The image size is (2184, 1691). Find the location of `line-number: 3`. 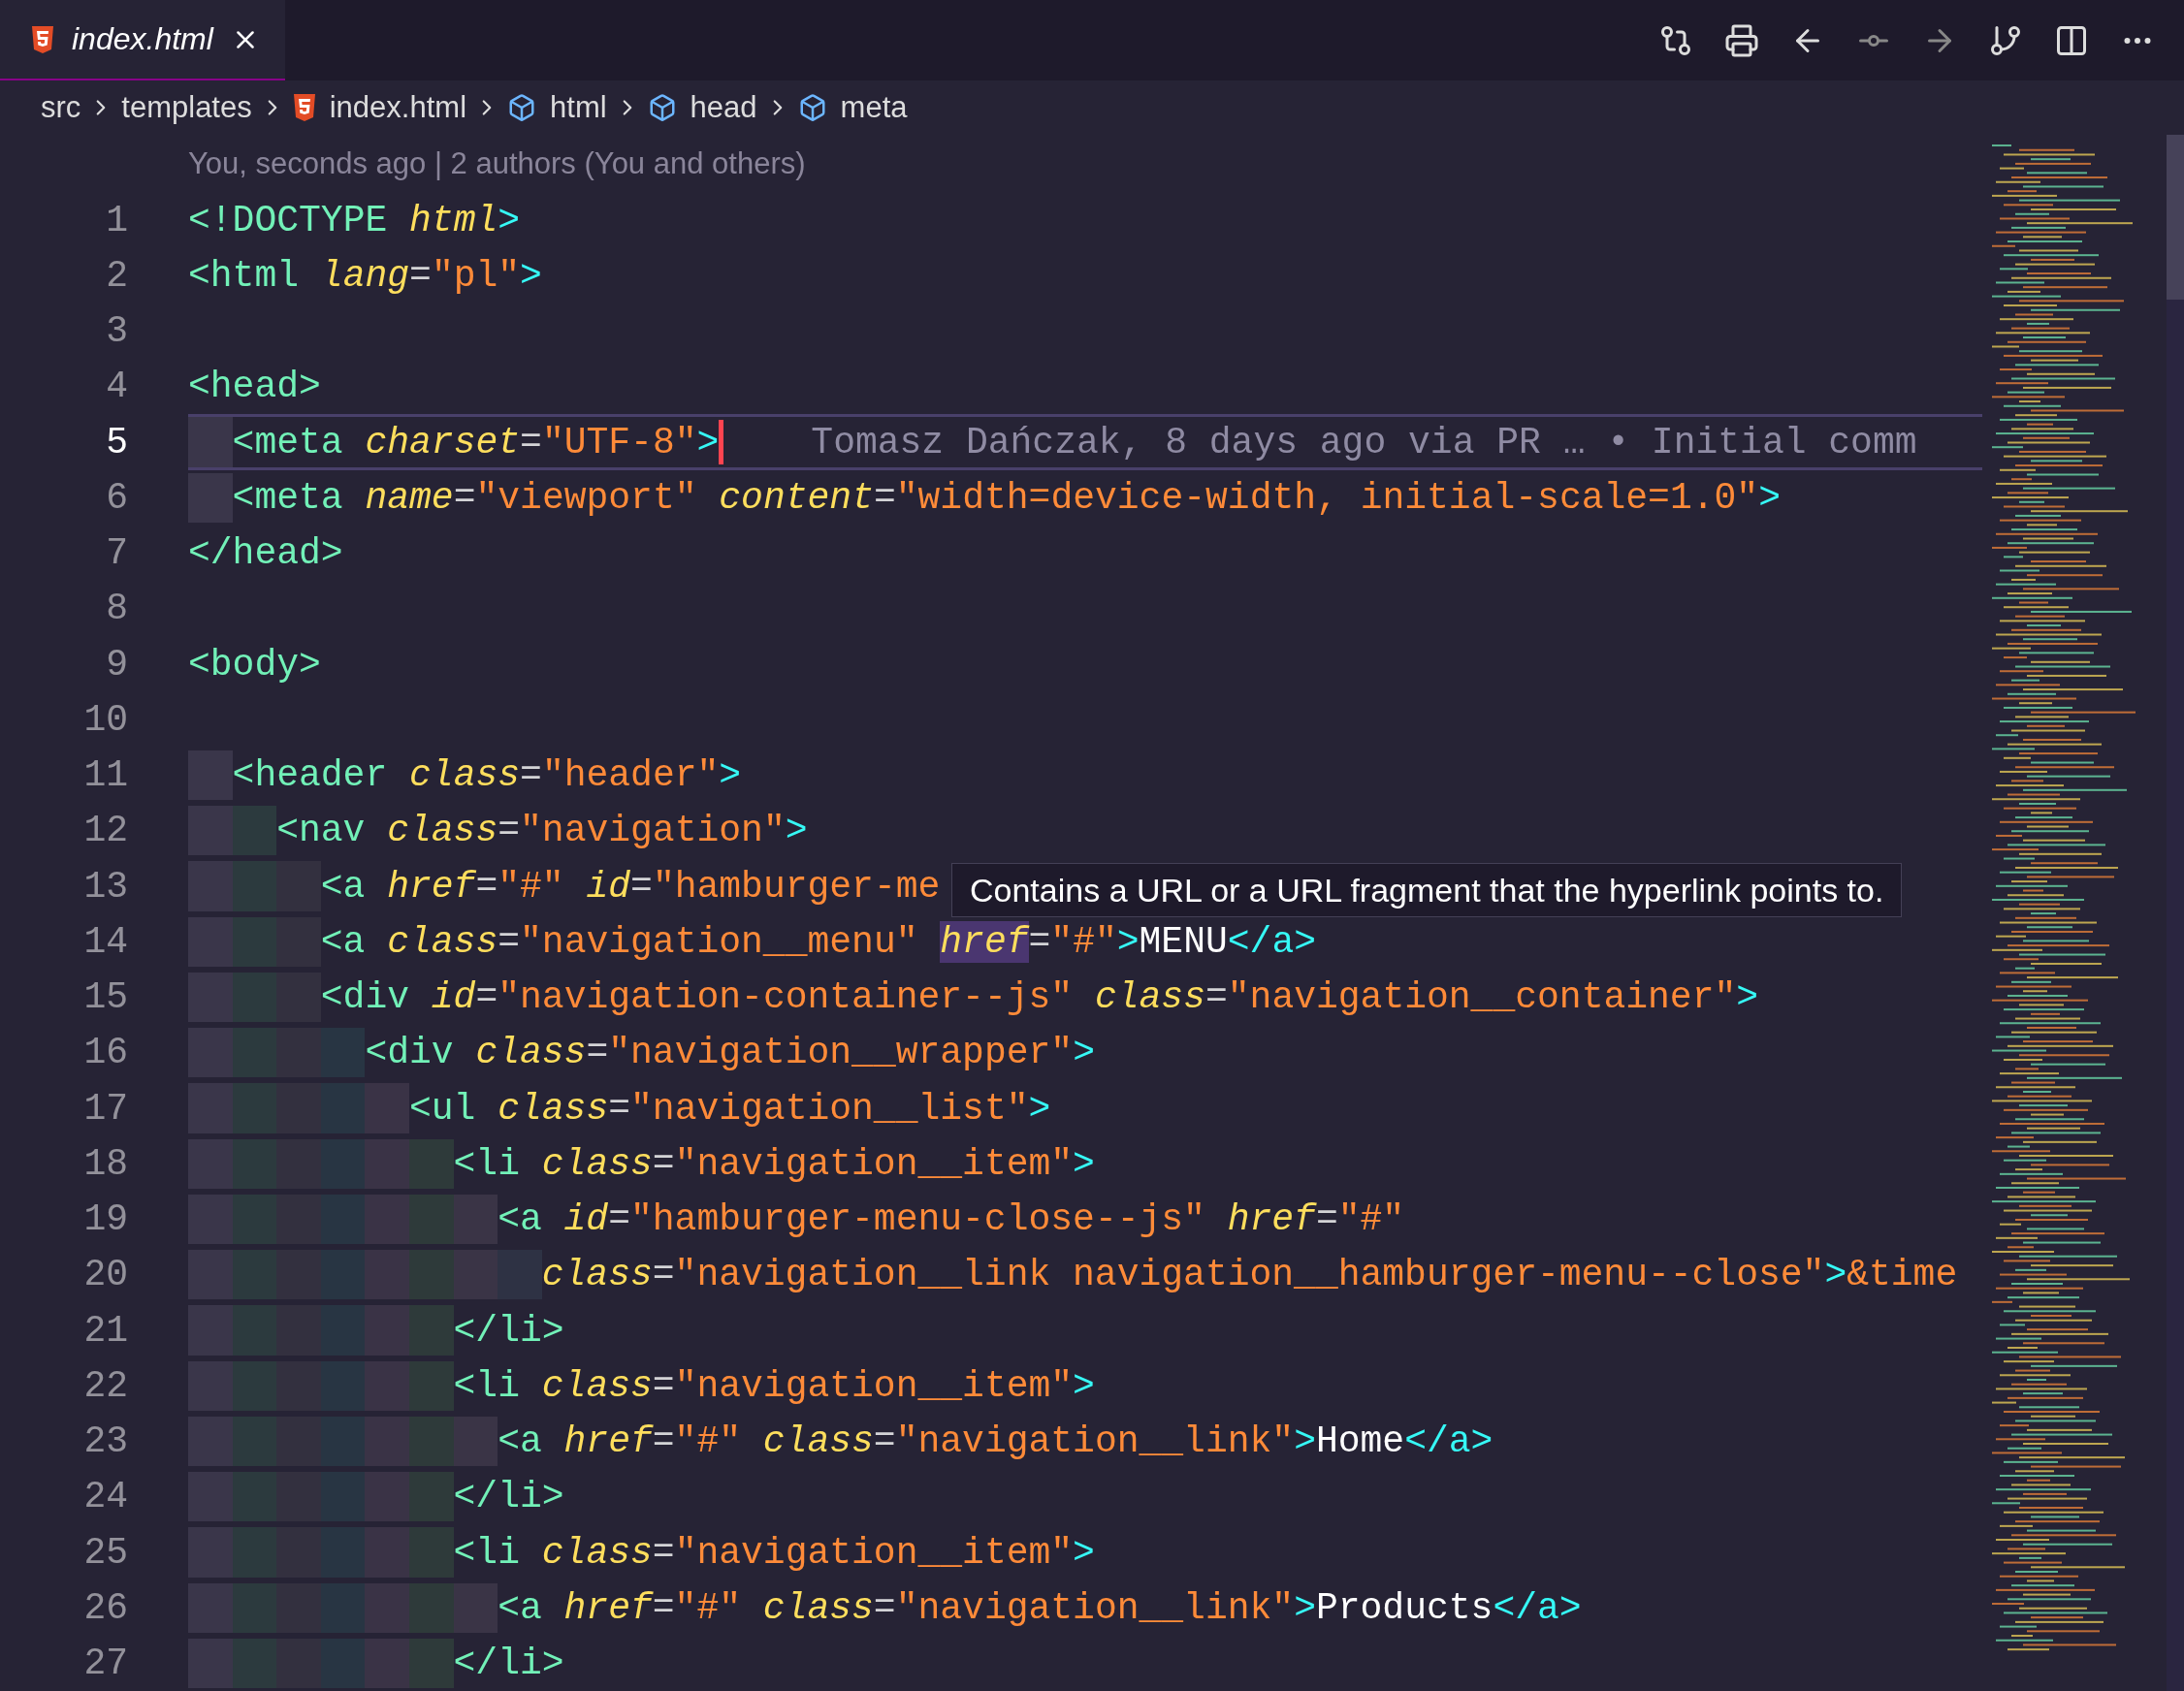

line-number: 3 is located at coordinates (116, 332).